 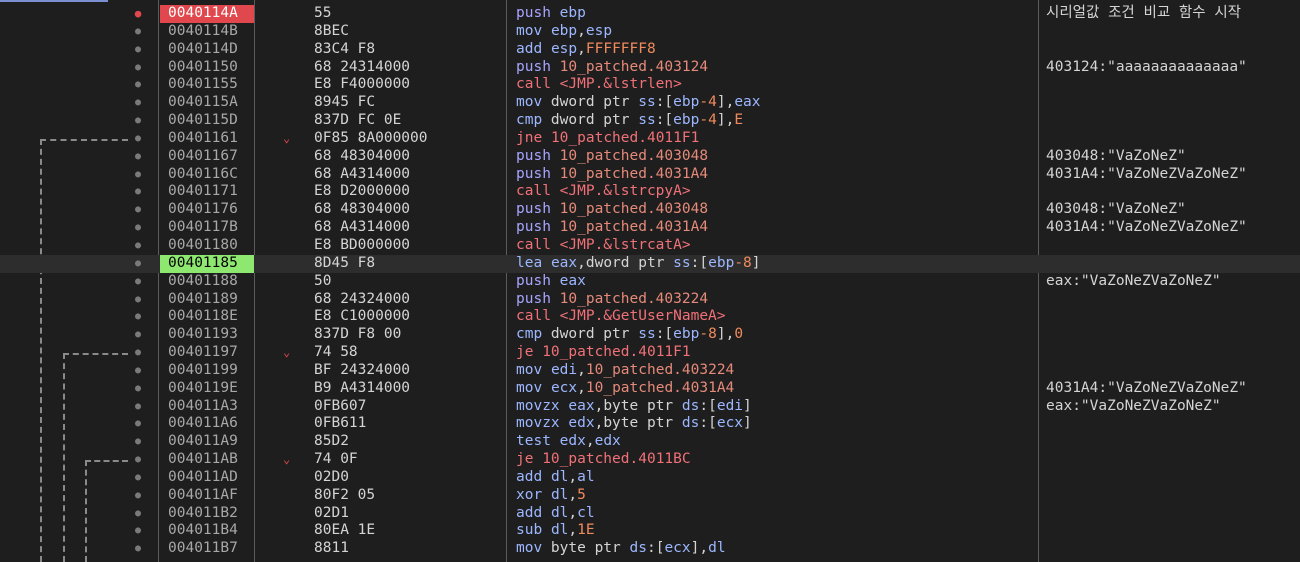 What do you see at coordinates (629, 335) in the screenshot?
I see `disassembly-cell: cmp dword ptr ss:[ebp-8],0` at bounding box center [629, 335].